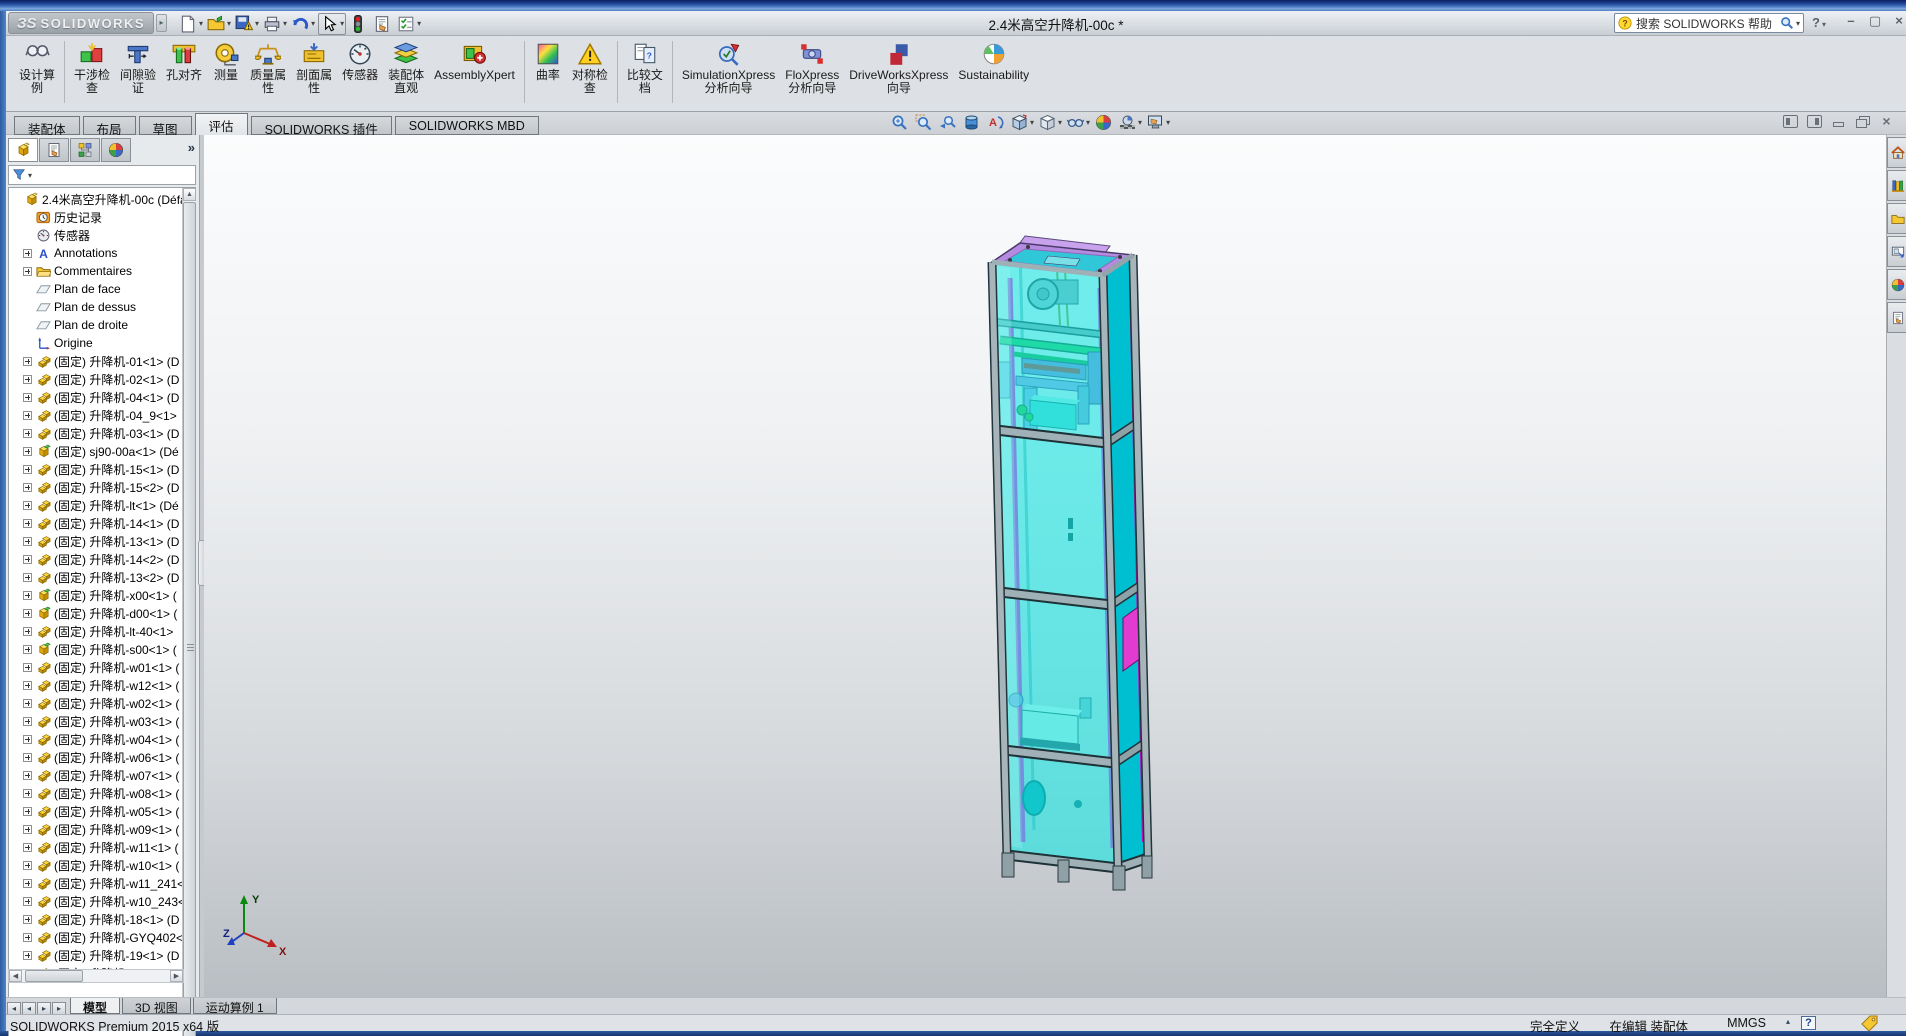 This screenshot has height=1036, width=1906. I want to click on featuremanager-tab, so click(23, 150).